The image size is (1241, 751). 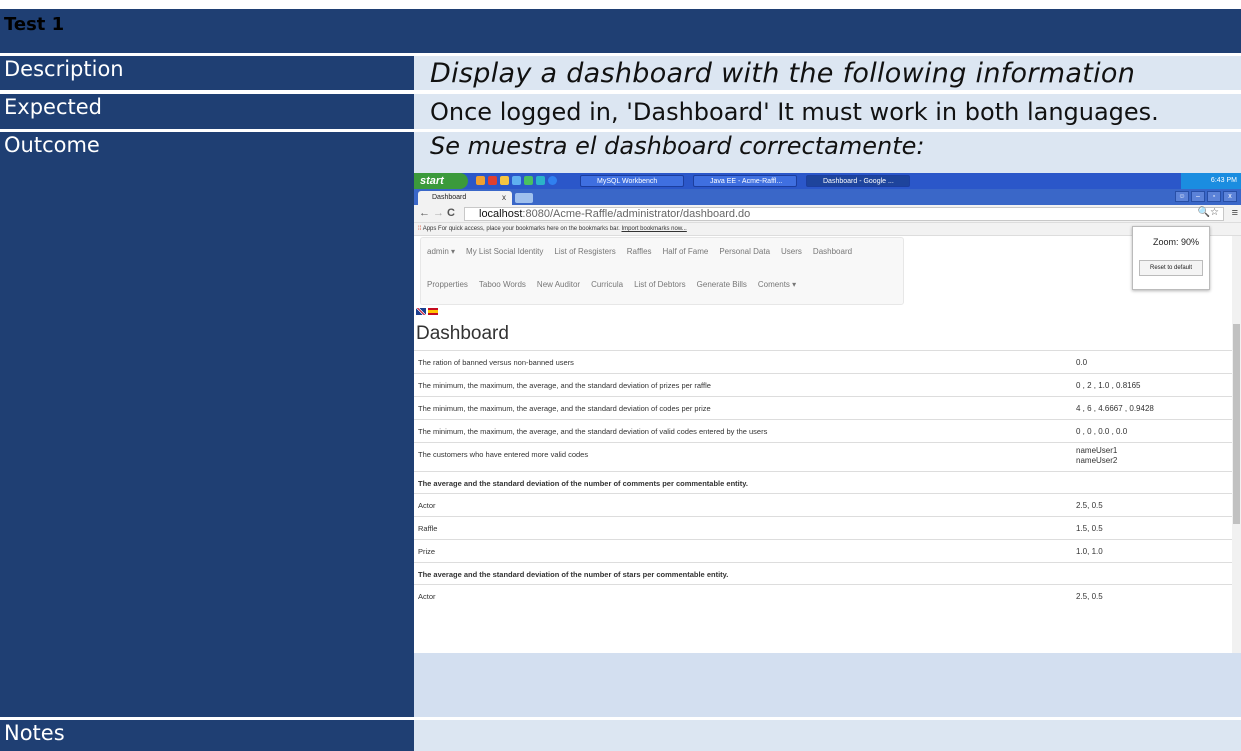 What do you see at coordinates (832, 251) in the screenshot?
I see `nav-item: Dashboard` at bounding box center [832, 251].